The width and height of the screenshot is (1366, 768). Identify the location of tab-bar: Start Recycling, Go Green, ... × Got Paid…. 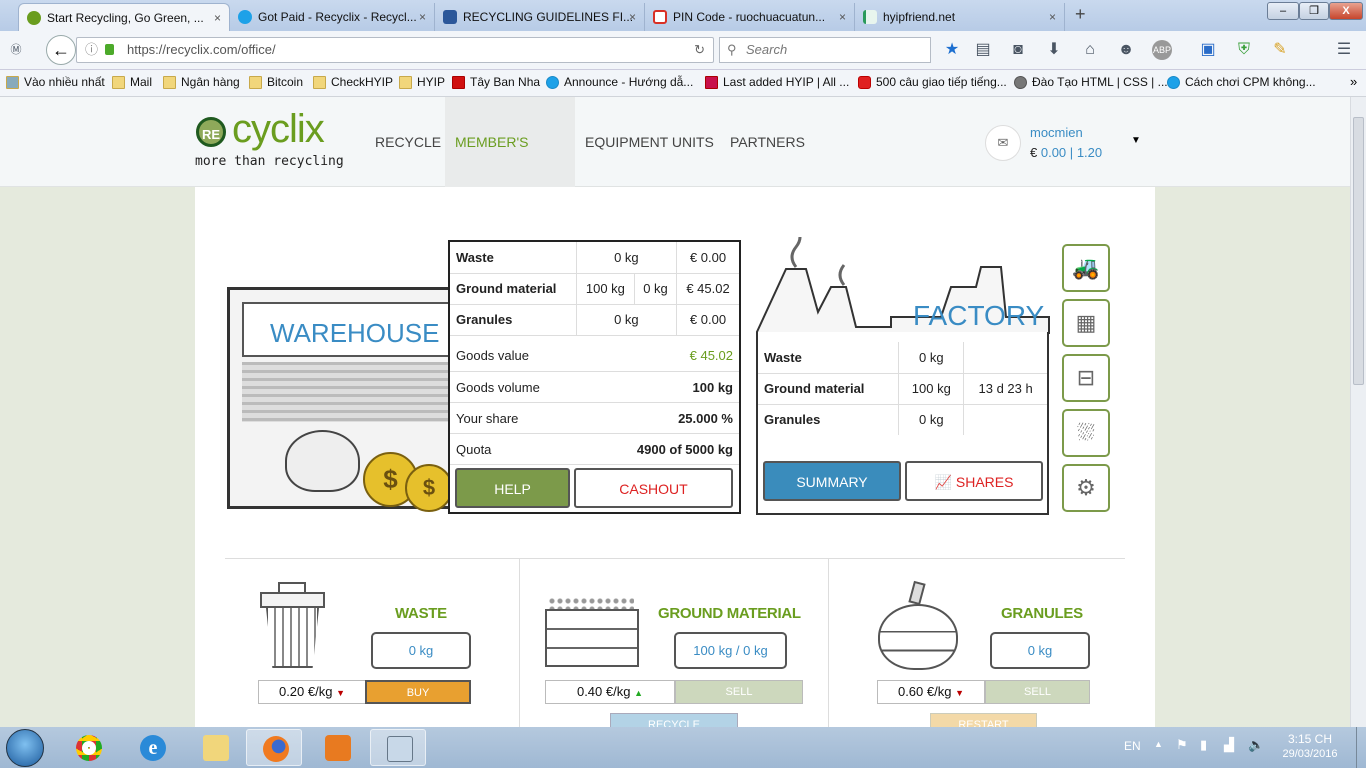
(683, 15).